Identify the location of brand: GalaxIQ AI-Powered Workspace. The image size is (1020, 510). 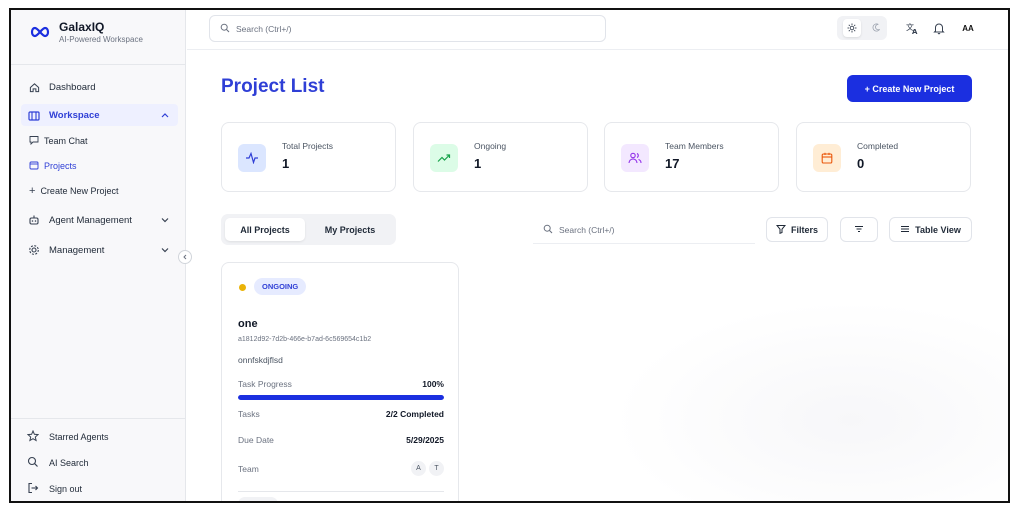
(86, 32).